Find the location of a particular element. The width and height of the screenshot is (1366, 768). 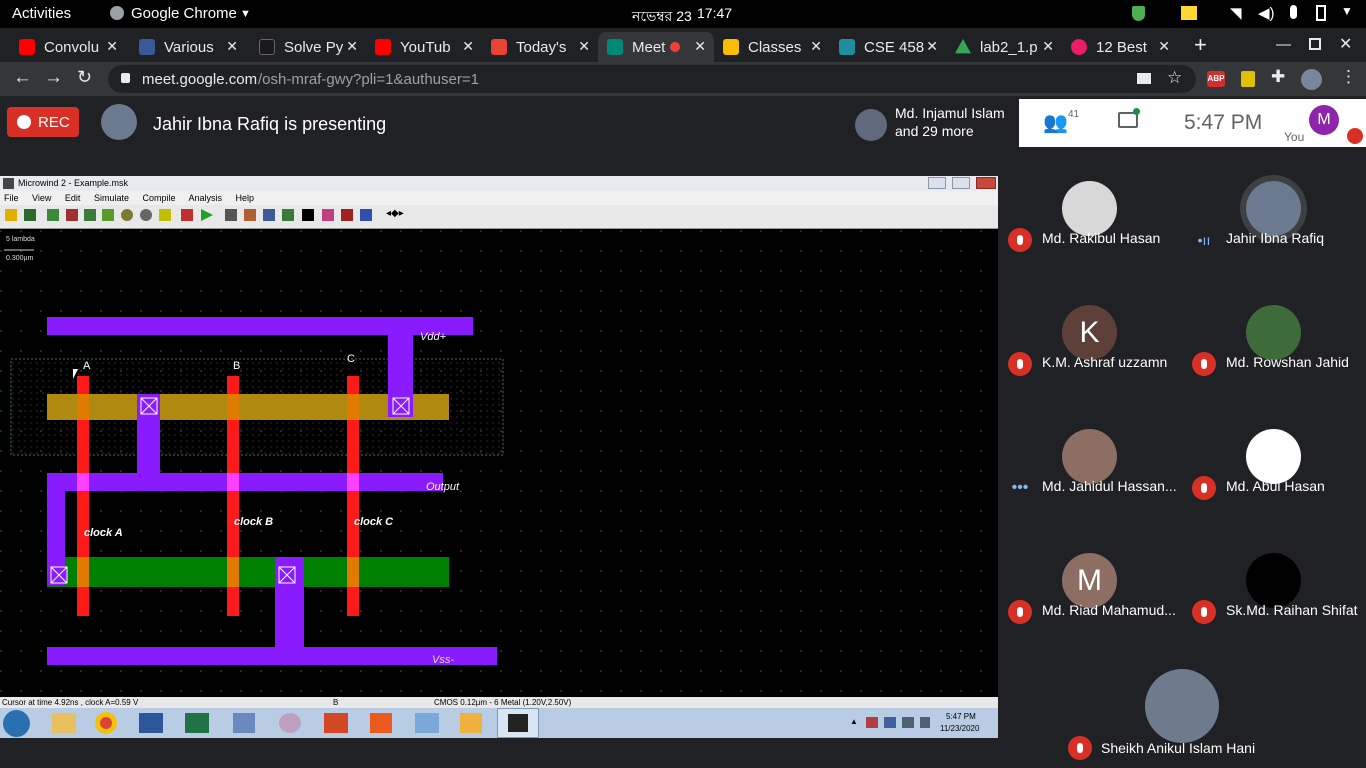

profile-avatar is located at coordinates (1311, 79).